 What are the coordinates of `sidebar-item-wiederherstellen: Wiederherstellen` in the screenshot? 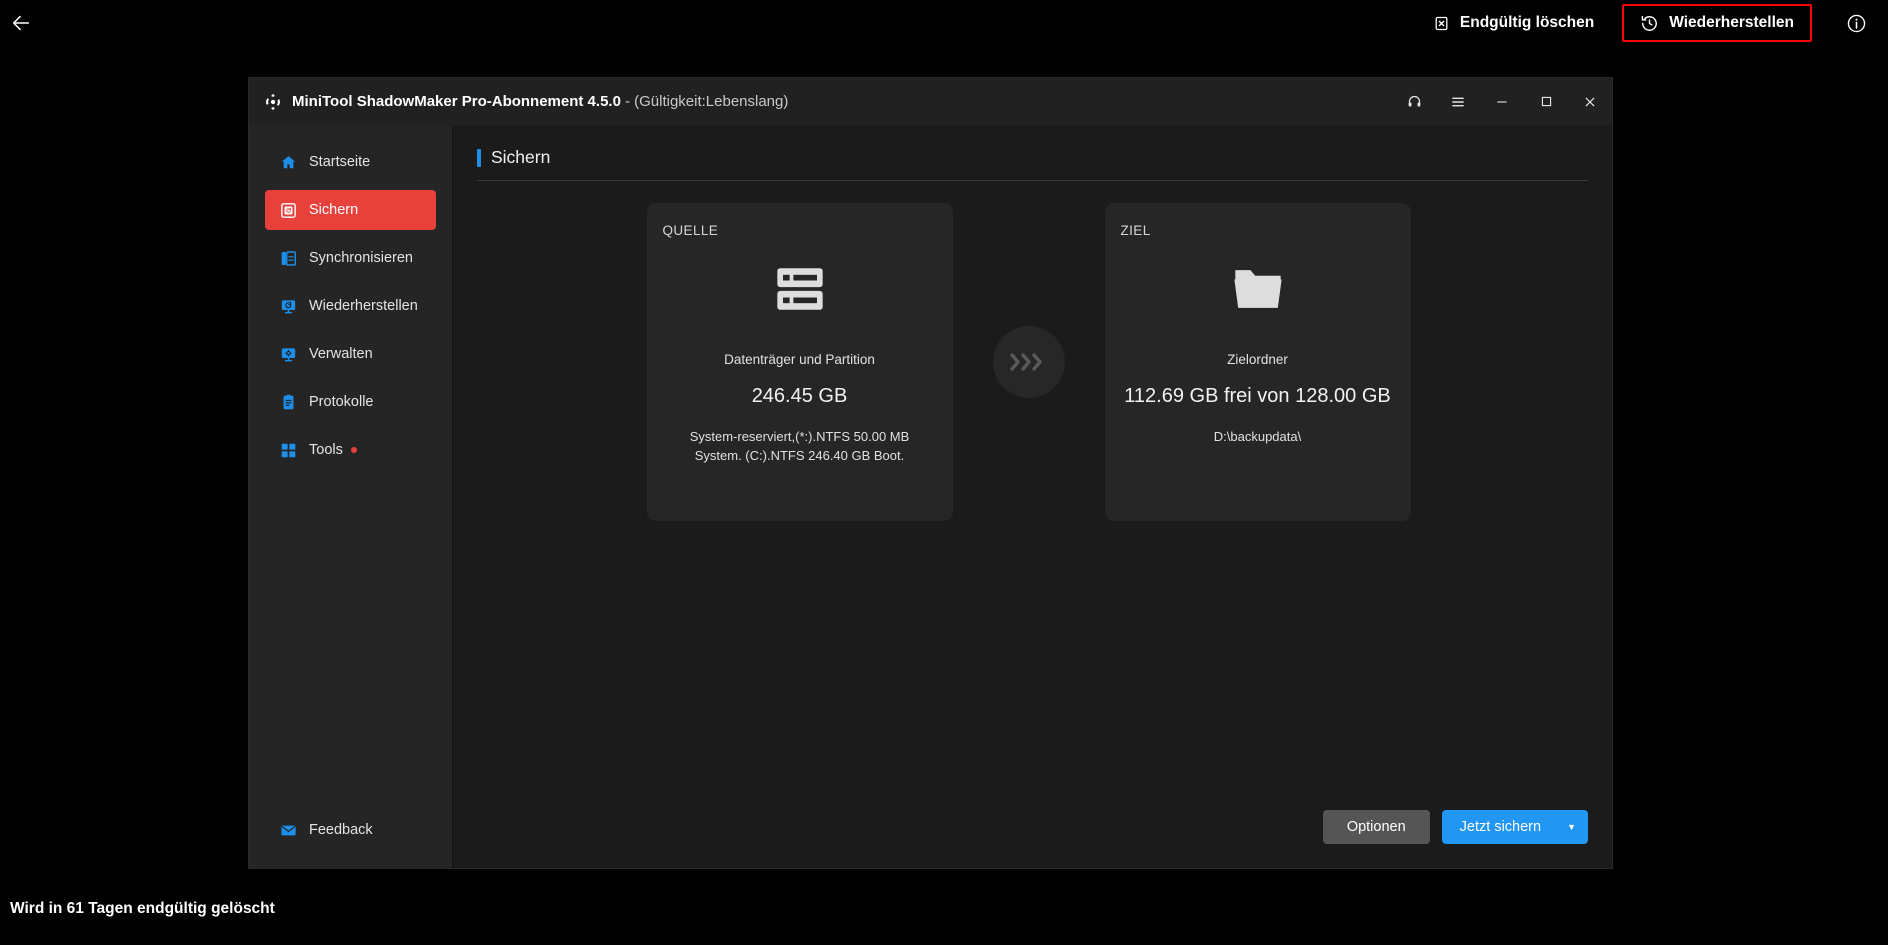 It's located at (350, 306).